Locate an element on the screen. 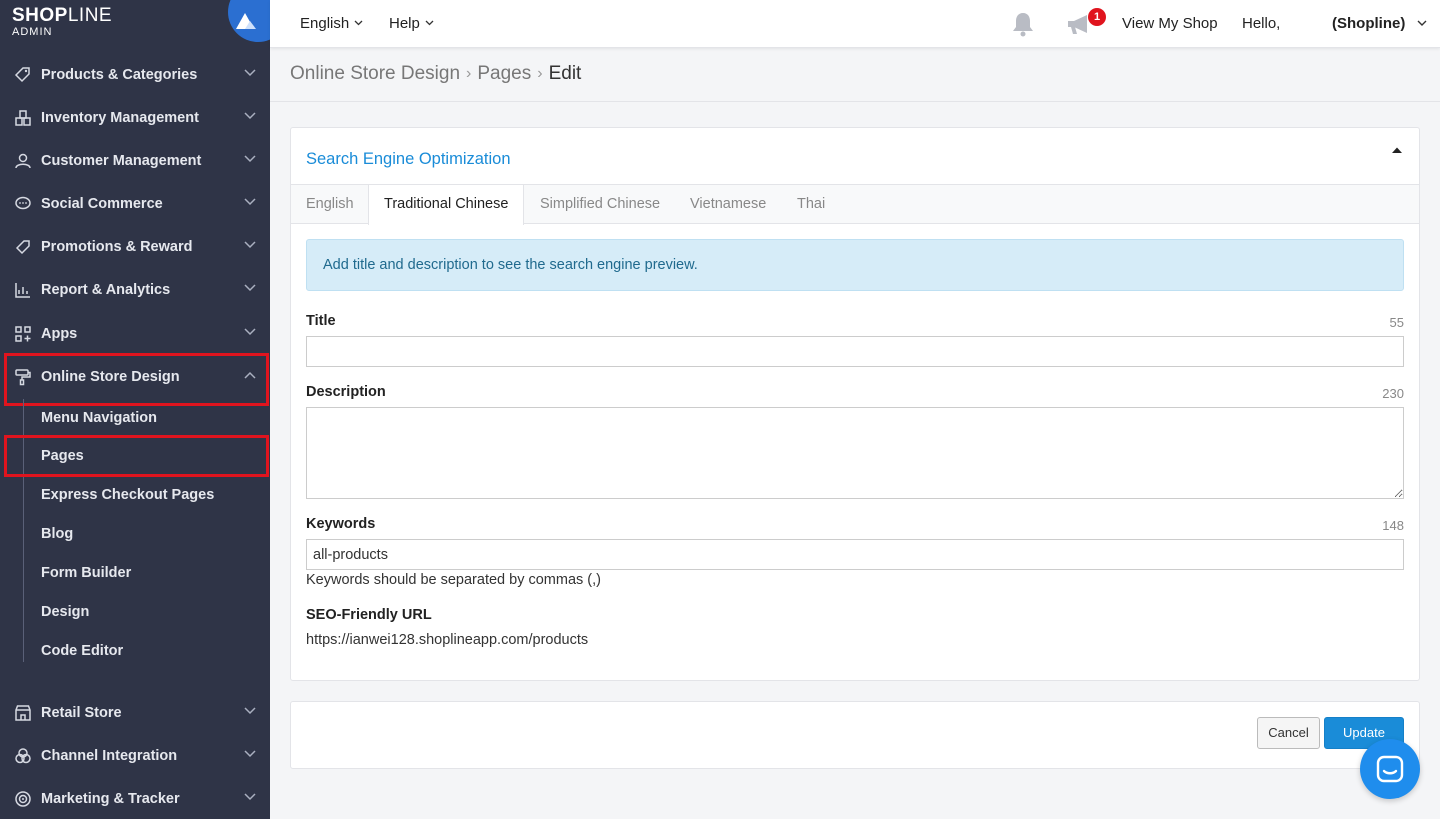 This screenshot has height=819, width=1440. seo-panel-title: Search Engine Optimization is located at coordinates (408, 159).